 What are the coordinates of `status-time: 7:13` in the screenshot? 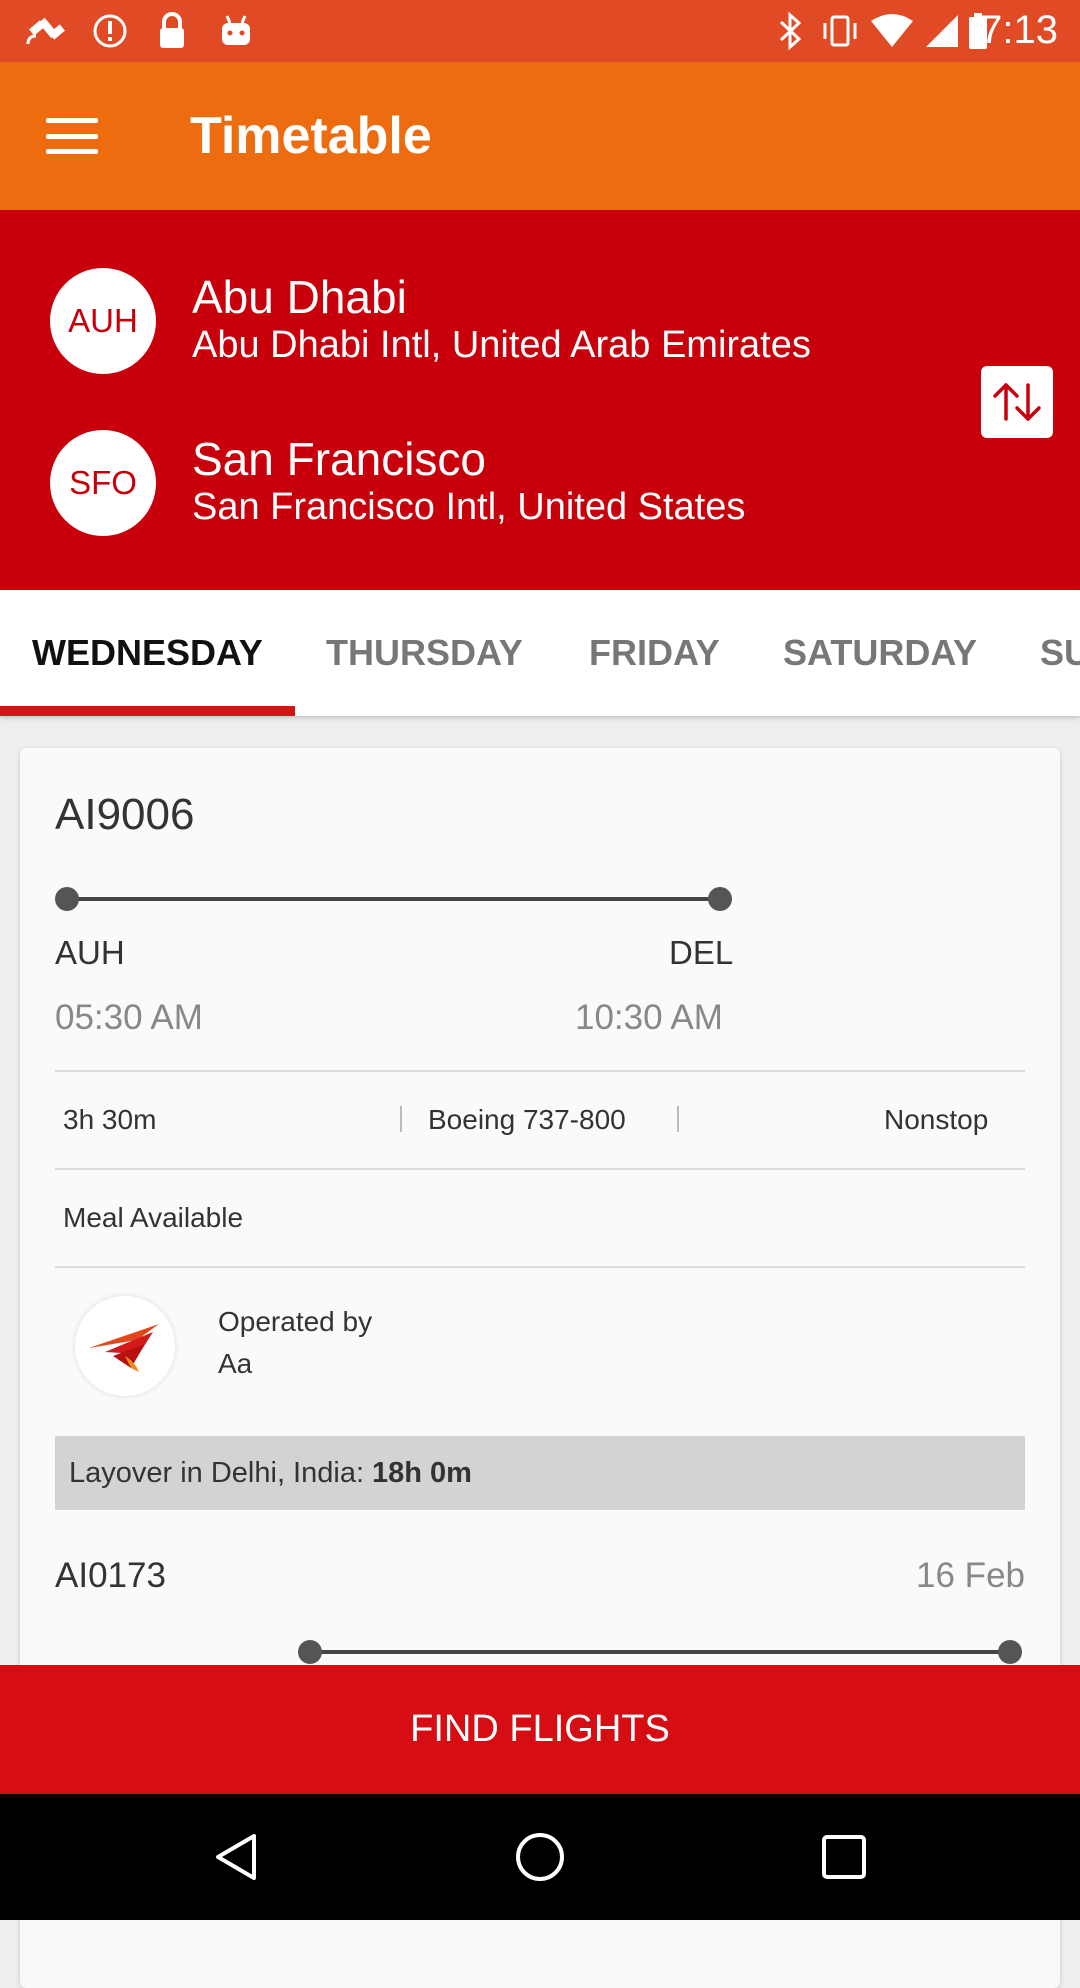 It's located at (1019, 30).